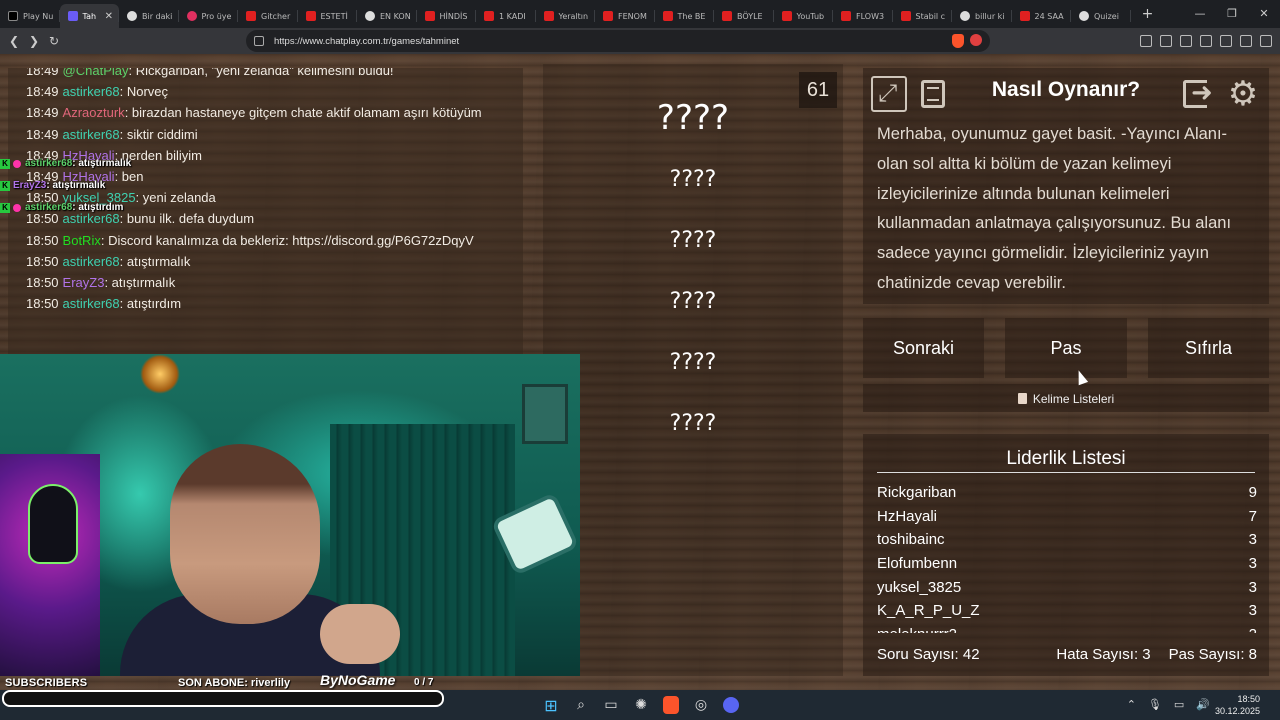 The width and height of the screenshot is (1280, 720). What do you see at coordinates (976, 40) in the screenshot?
I see `brave-rewards-icon` at bounding box center [976, 40].